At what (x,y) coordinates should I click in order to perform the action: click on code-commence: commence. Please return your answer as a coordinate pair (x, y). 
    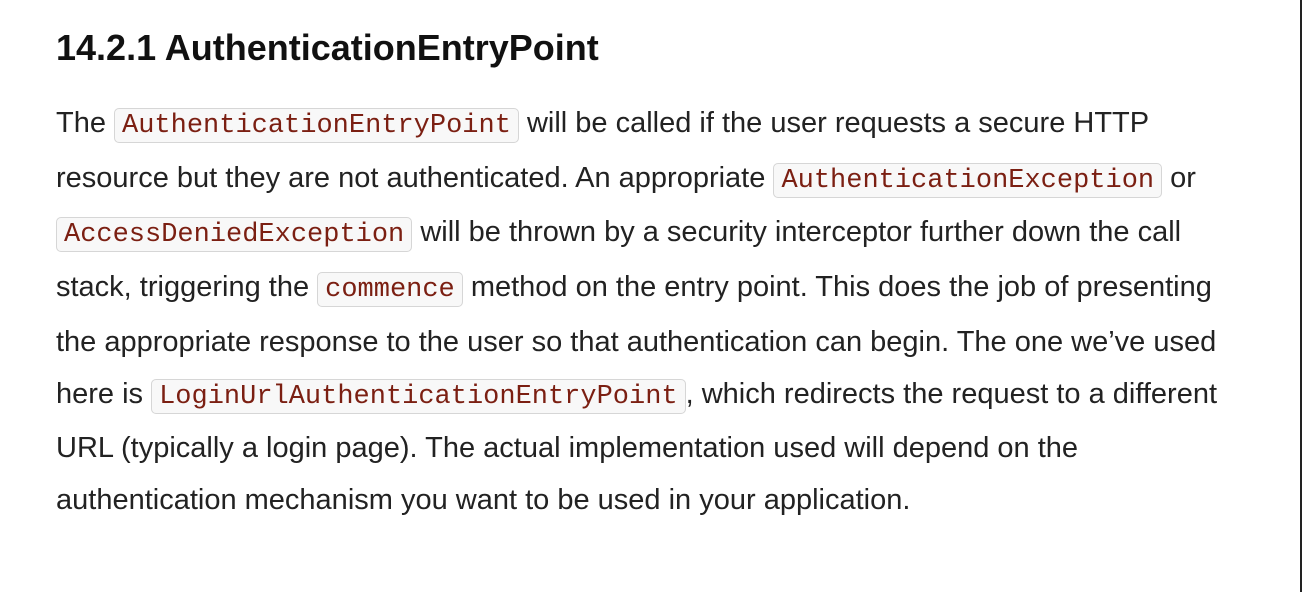
    Looking at the image, I should click on (390, 290).